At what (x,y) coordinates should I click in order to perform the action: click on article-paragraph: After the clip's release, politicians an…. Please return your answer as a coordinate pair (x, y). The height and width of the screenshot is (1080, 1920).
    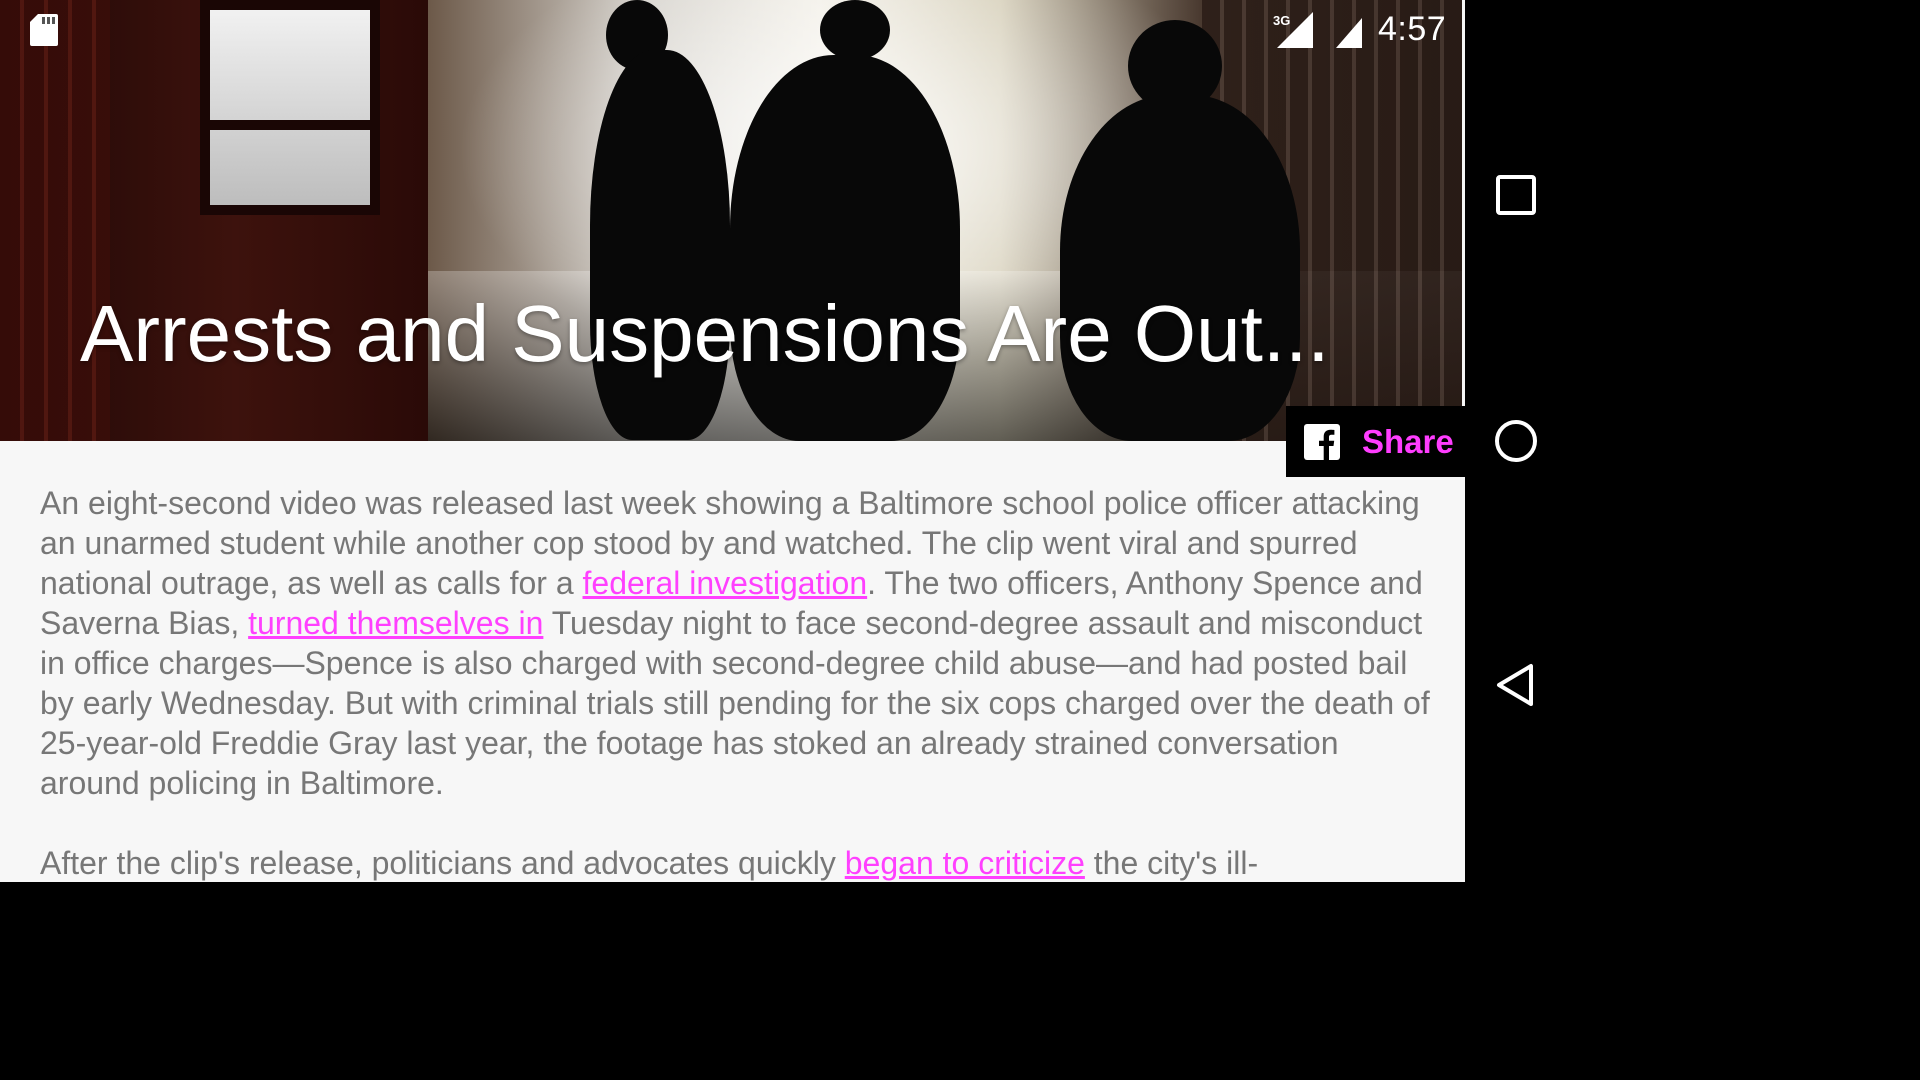
    Looking at the image, I should click on (740, 862).